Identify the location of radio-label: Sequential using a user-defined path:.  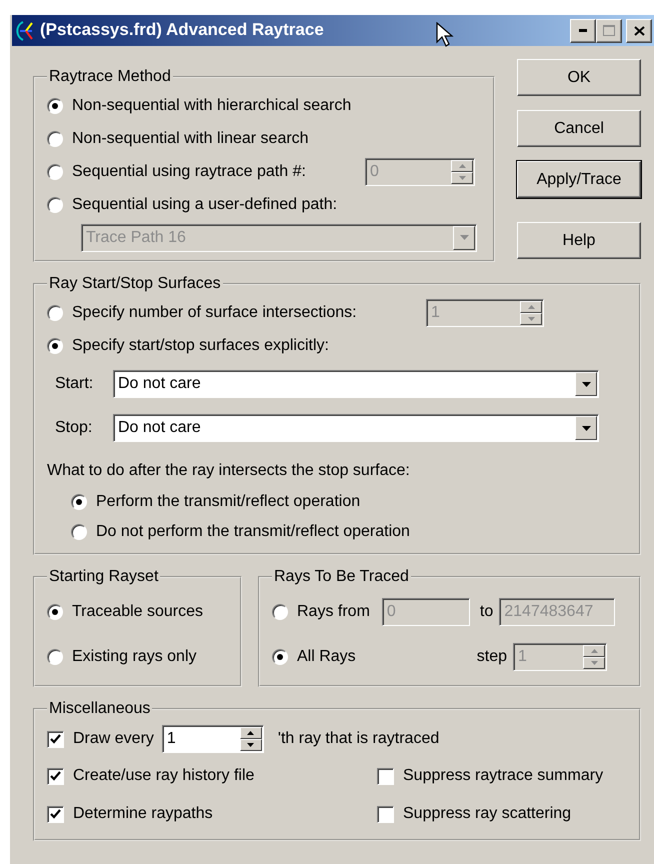
(205, 204).